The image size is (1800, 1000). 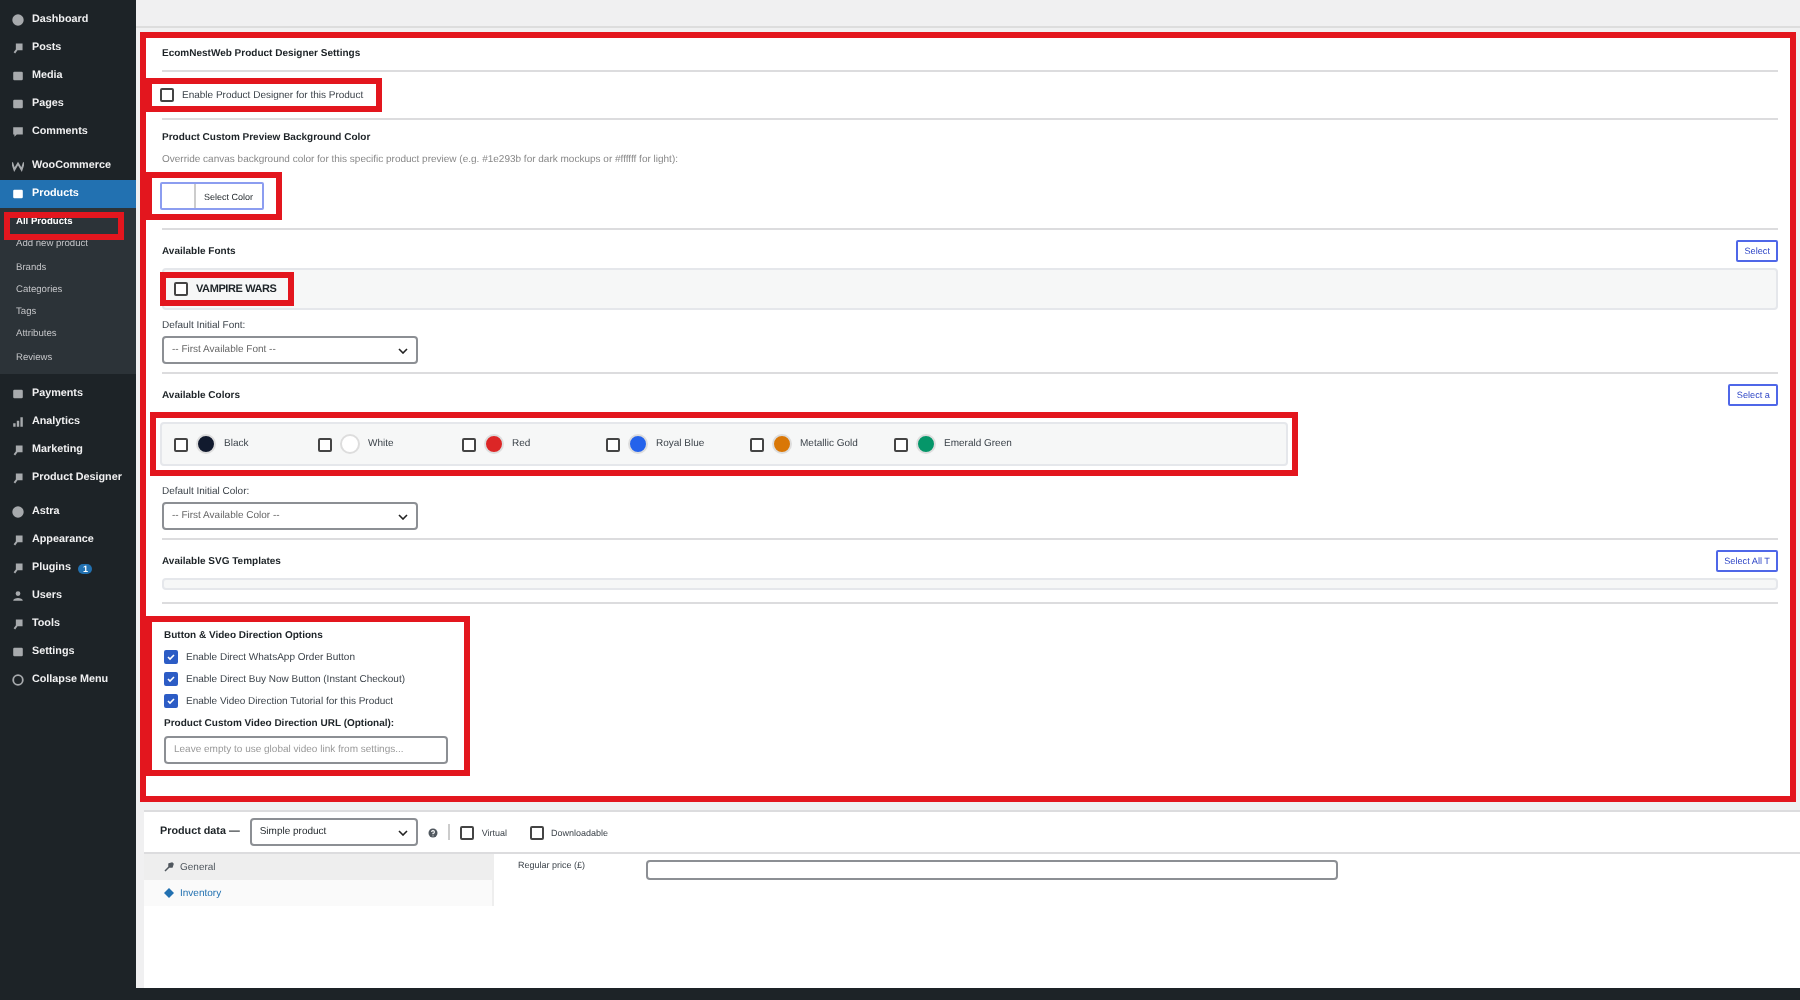 I want to click on highlight-frame, so click(x=64, y=226).